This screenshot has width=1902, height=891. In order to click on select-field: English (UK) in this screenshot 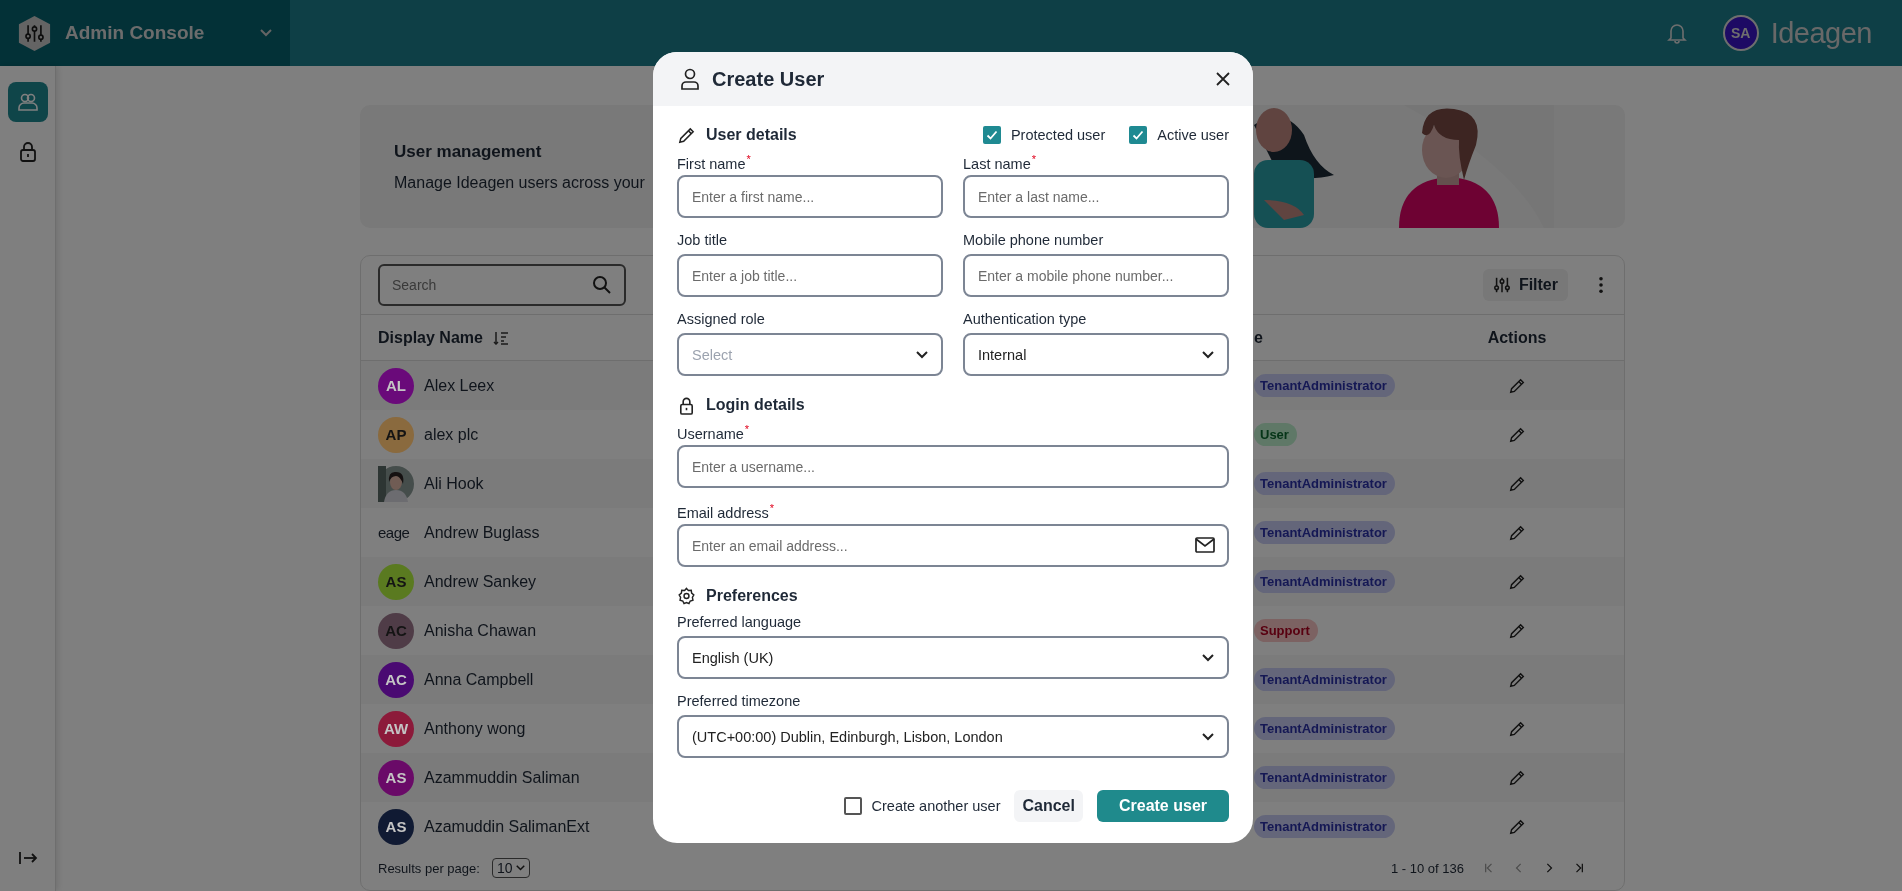, I will do `click(953, 657)`.